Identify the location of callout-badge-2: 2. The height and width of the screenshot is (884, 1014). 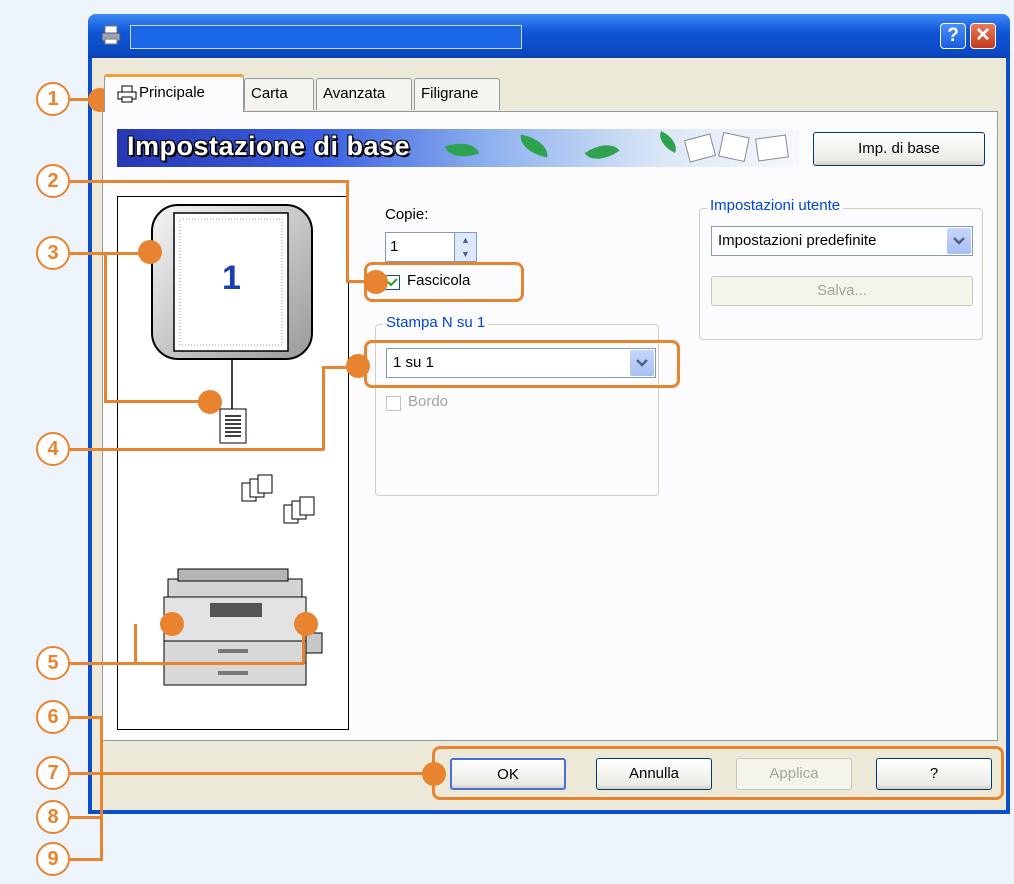
(53, 181).